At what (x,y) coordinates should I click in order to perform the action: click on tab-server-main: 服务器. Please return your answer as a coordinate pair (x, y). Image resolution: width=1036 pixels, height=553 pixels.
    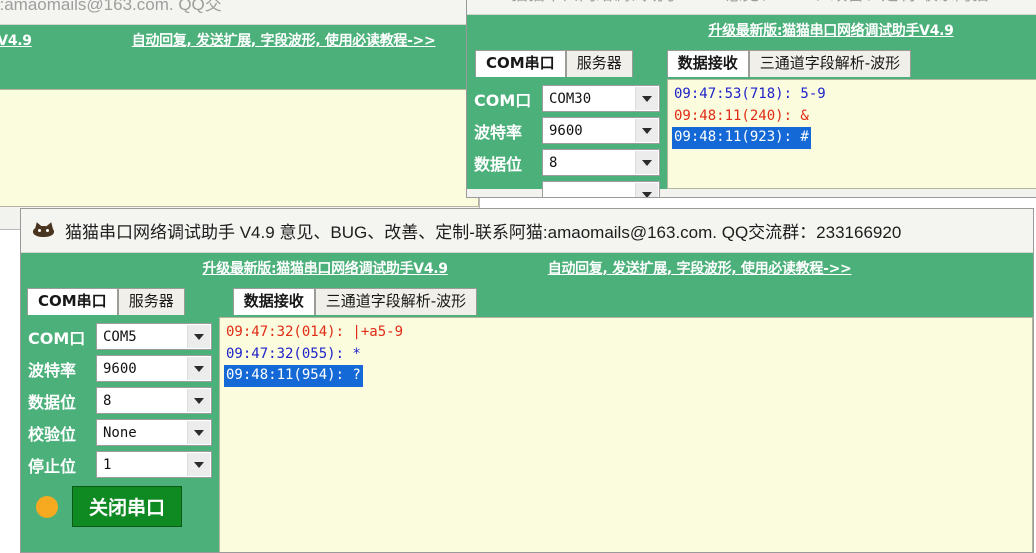
    Looking at the image, I should click on (151, 301).